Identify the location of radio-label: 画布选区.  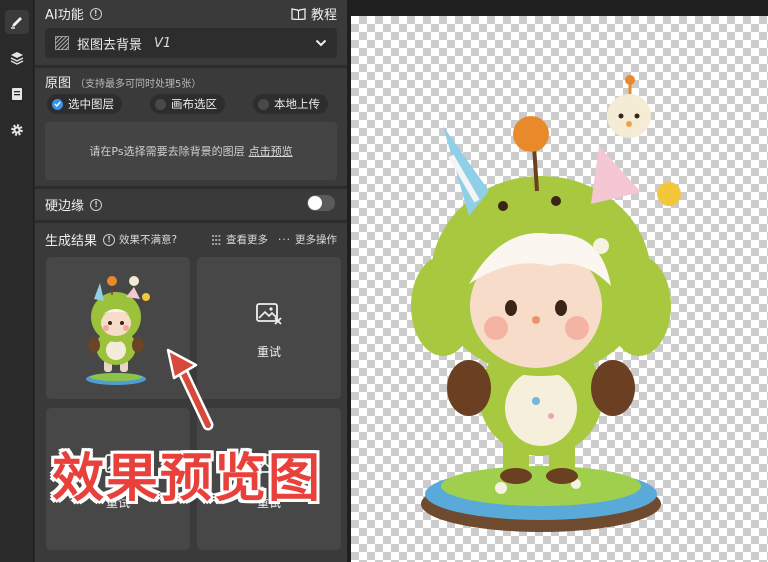
(194, 104).